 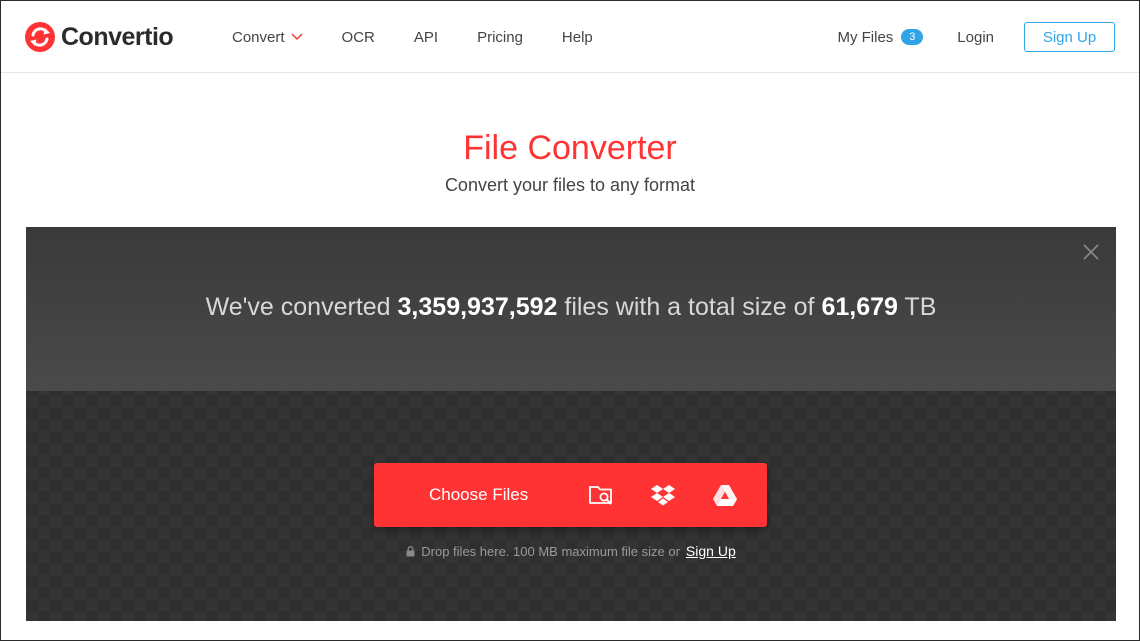 I want to click on my-files-count-badge: 3, so click(x=912, y=37).